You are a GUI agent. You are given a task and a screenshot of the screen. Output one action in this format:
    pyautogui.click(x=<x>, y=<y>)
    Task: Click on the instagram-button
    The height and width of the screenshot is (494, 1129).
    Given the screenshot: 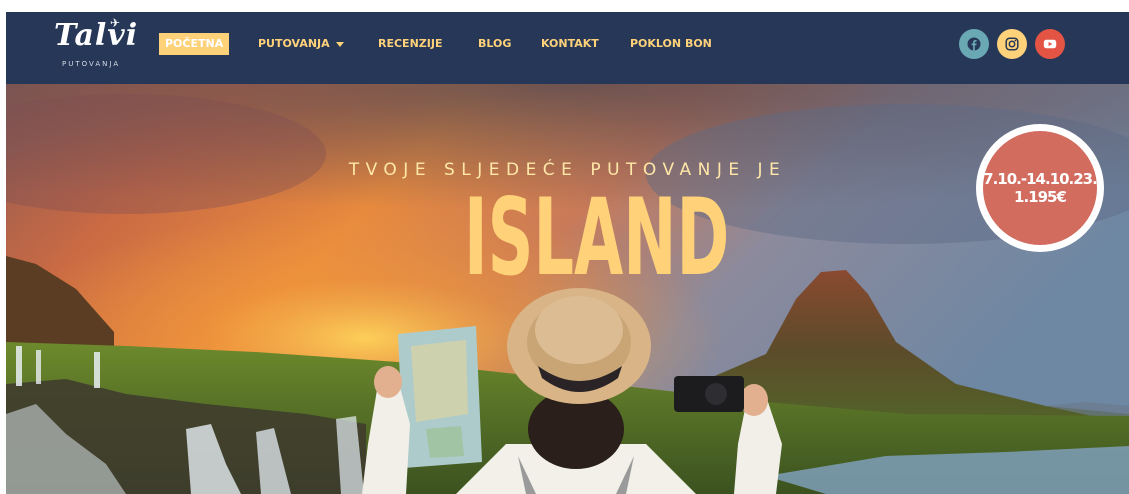 What is the action you would take?
    pyautogui.click(x=1012, y=44)
    